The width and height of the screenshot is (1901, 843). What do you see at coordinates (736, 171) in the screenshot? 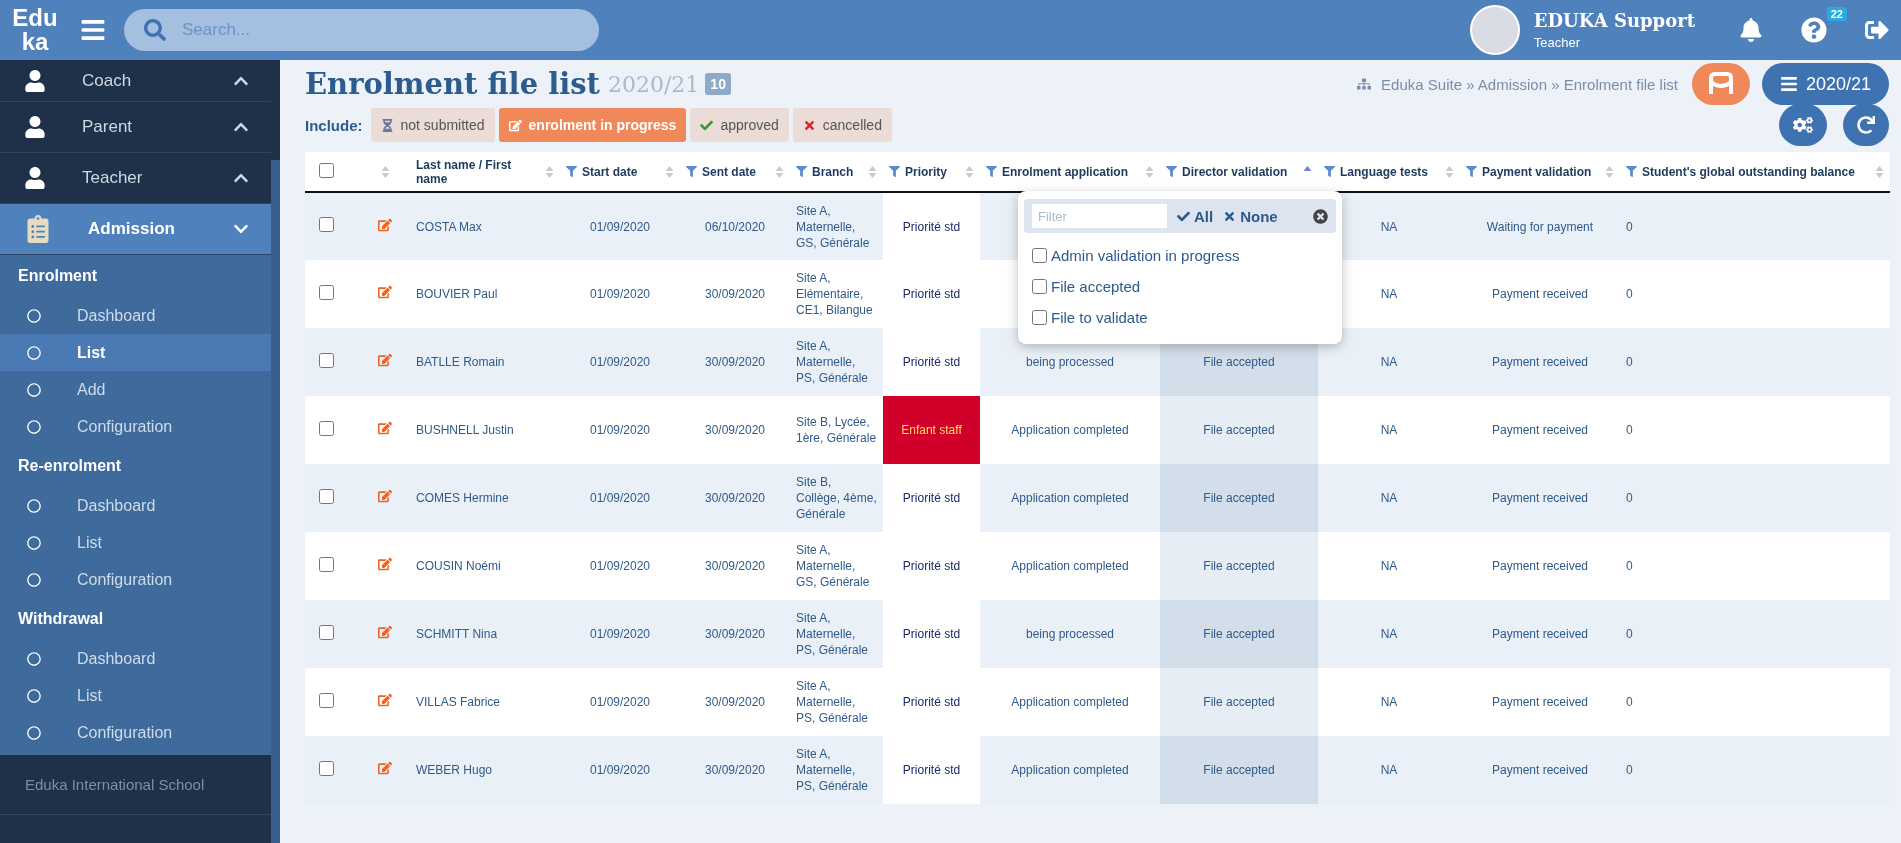
I see `column-header: Sent date` at bounding box center [736, 171].